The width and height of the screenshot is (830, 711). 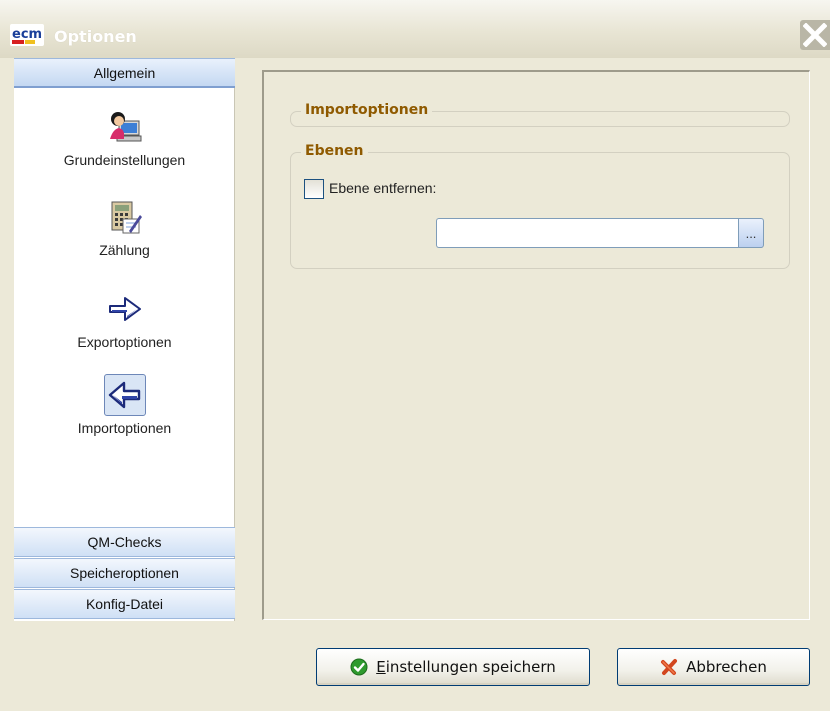 I want to click on group-importoptionen: Importoptionen, so click(x=540, y=114).